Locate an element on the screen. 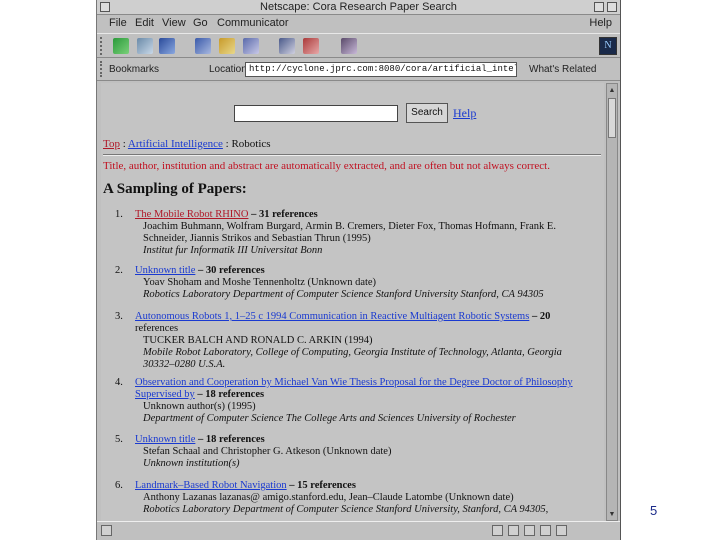  slide-number: 5 is located at coordinates (654, 510).